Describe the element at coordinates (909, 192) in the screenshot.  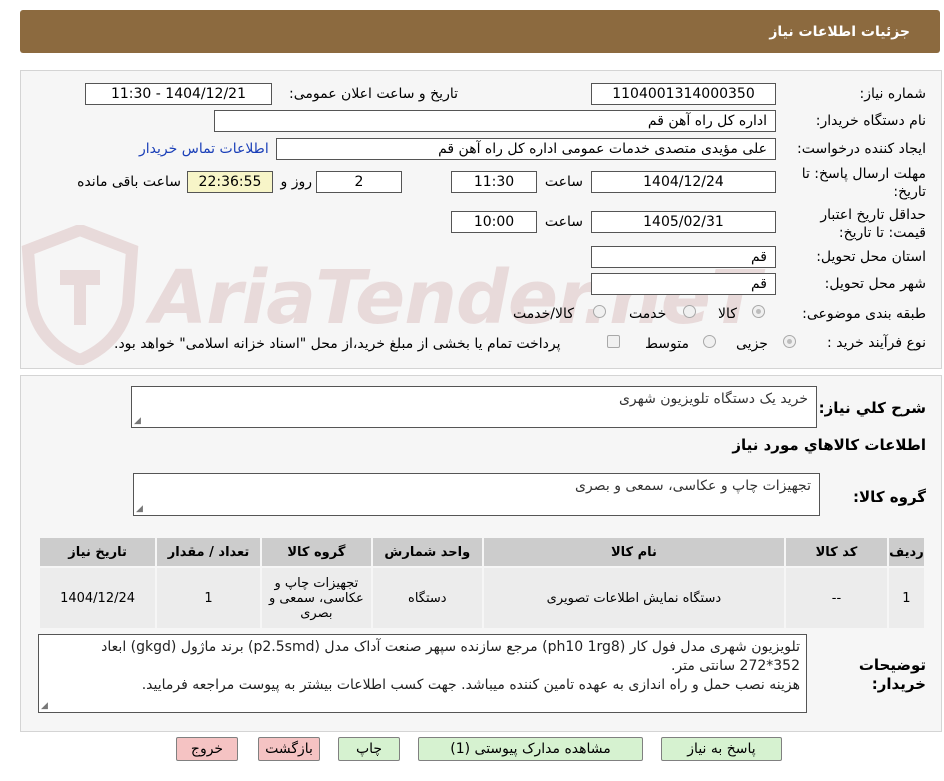
I see `deadline-label-line2: تاریخ:` at that location.